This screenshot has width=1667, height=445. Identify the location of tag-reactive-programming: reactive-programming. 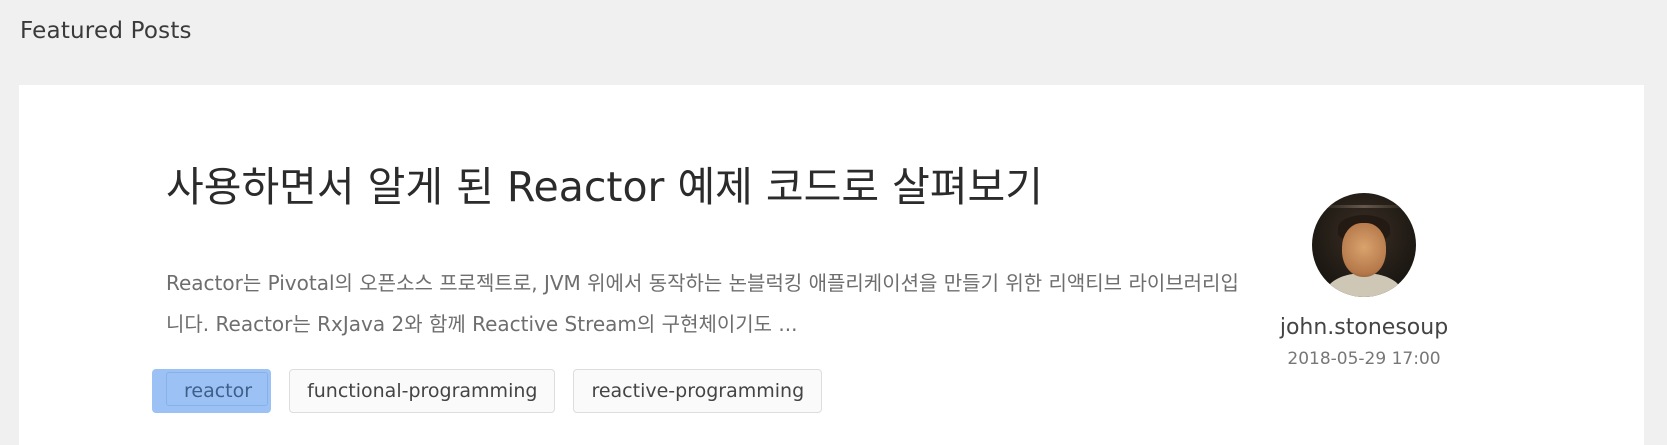
(698, 391).